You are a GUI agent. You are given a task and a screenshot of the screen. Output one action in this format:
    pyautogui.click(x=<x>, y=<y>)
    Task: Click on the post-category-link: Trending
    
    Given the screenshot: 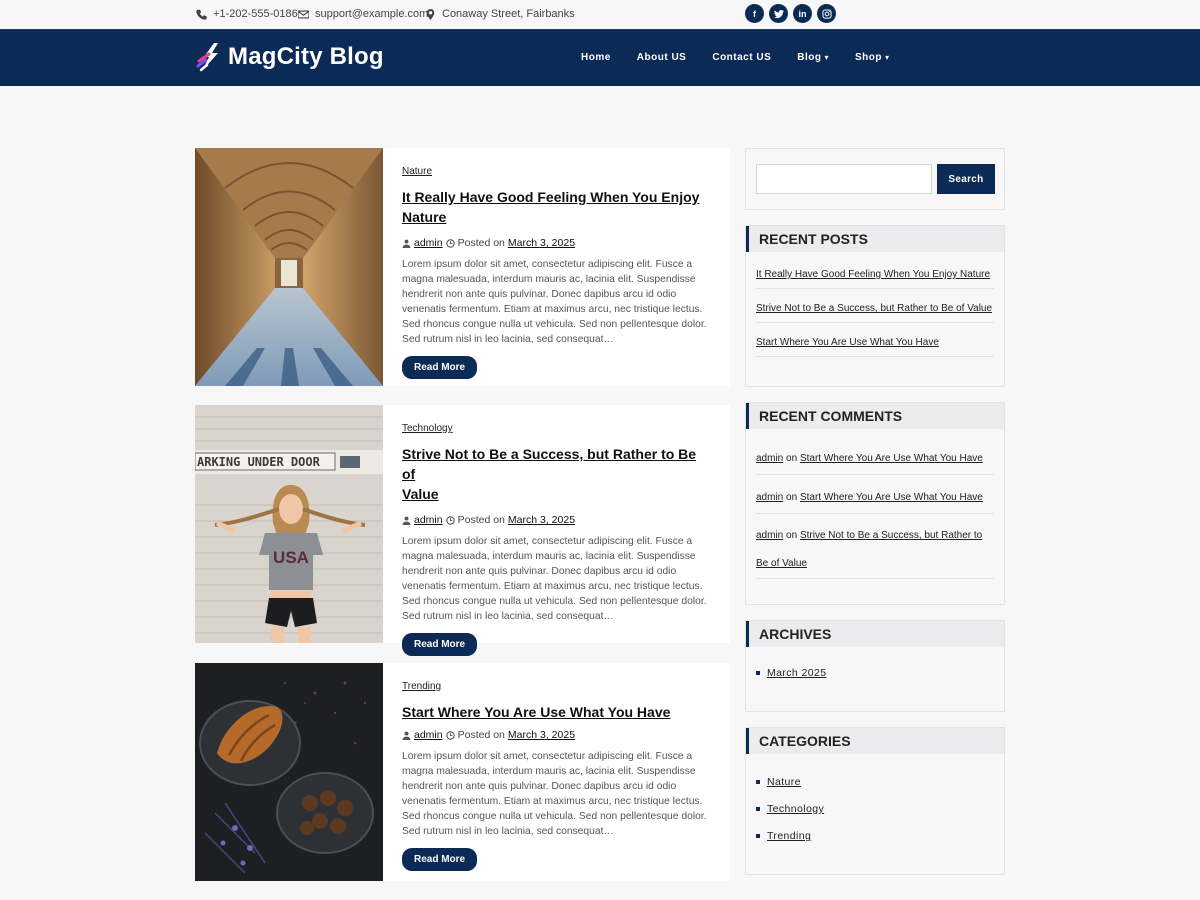 What is the action you would take?
    pyautogui.click(x=421, y=686)
    